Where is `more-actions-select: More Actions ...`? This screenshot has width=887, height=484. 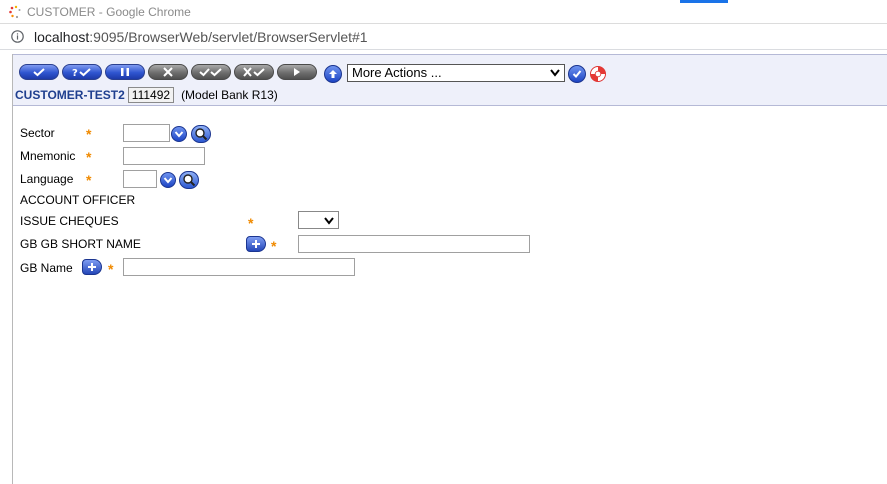 more-actions-select: More Actions ... is located at coordinates (456, 73).